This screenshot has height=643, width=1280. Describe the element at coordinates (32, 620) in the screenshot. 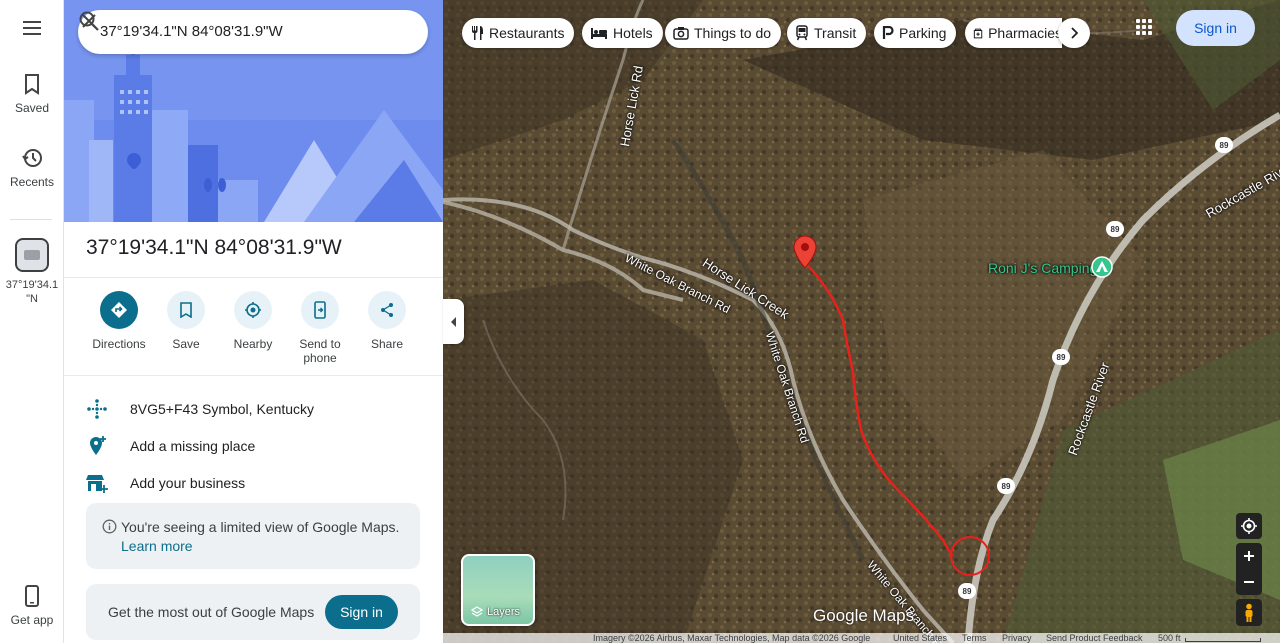

I see `get-app-label: Get app` at that location.